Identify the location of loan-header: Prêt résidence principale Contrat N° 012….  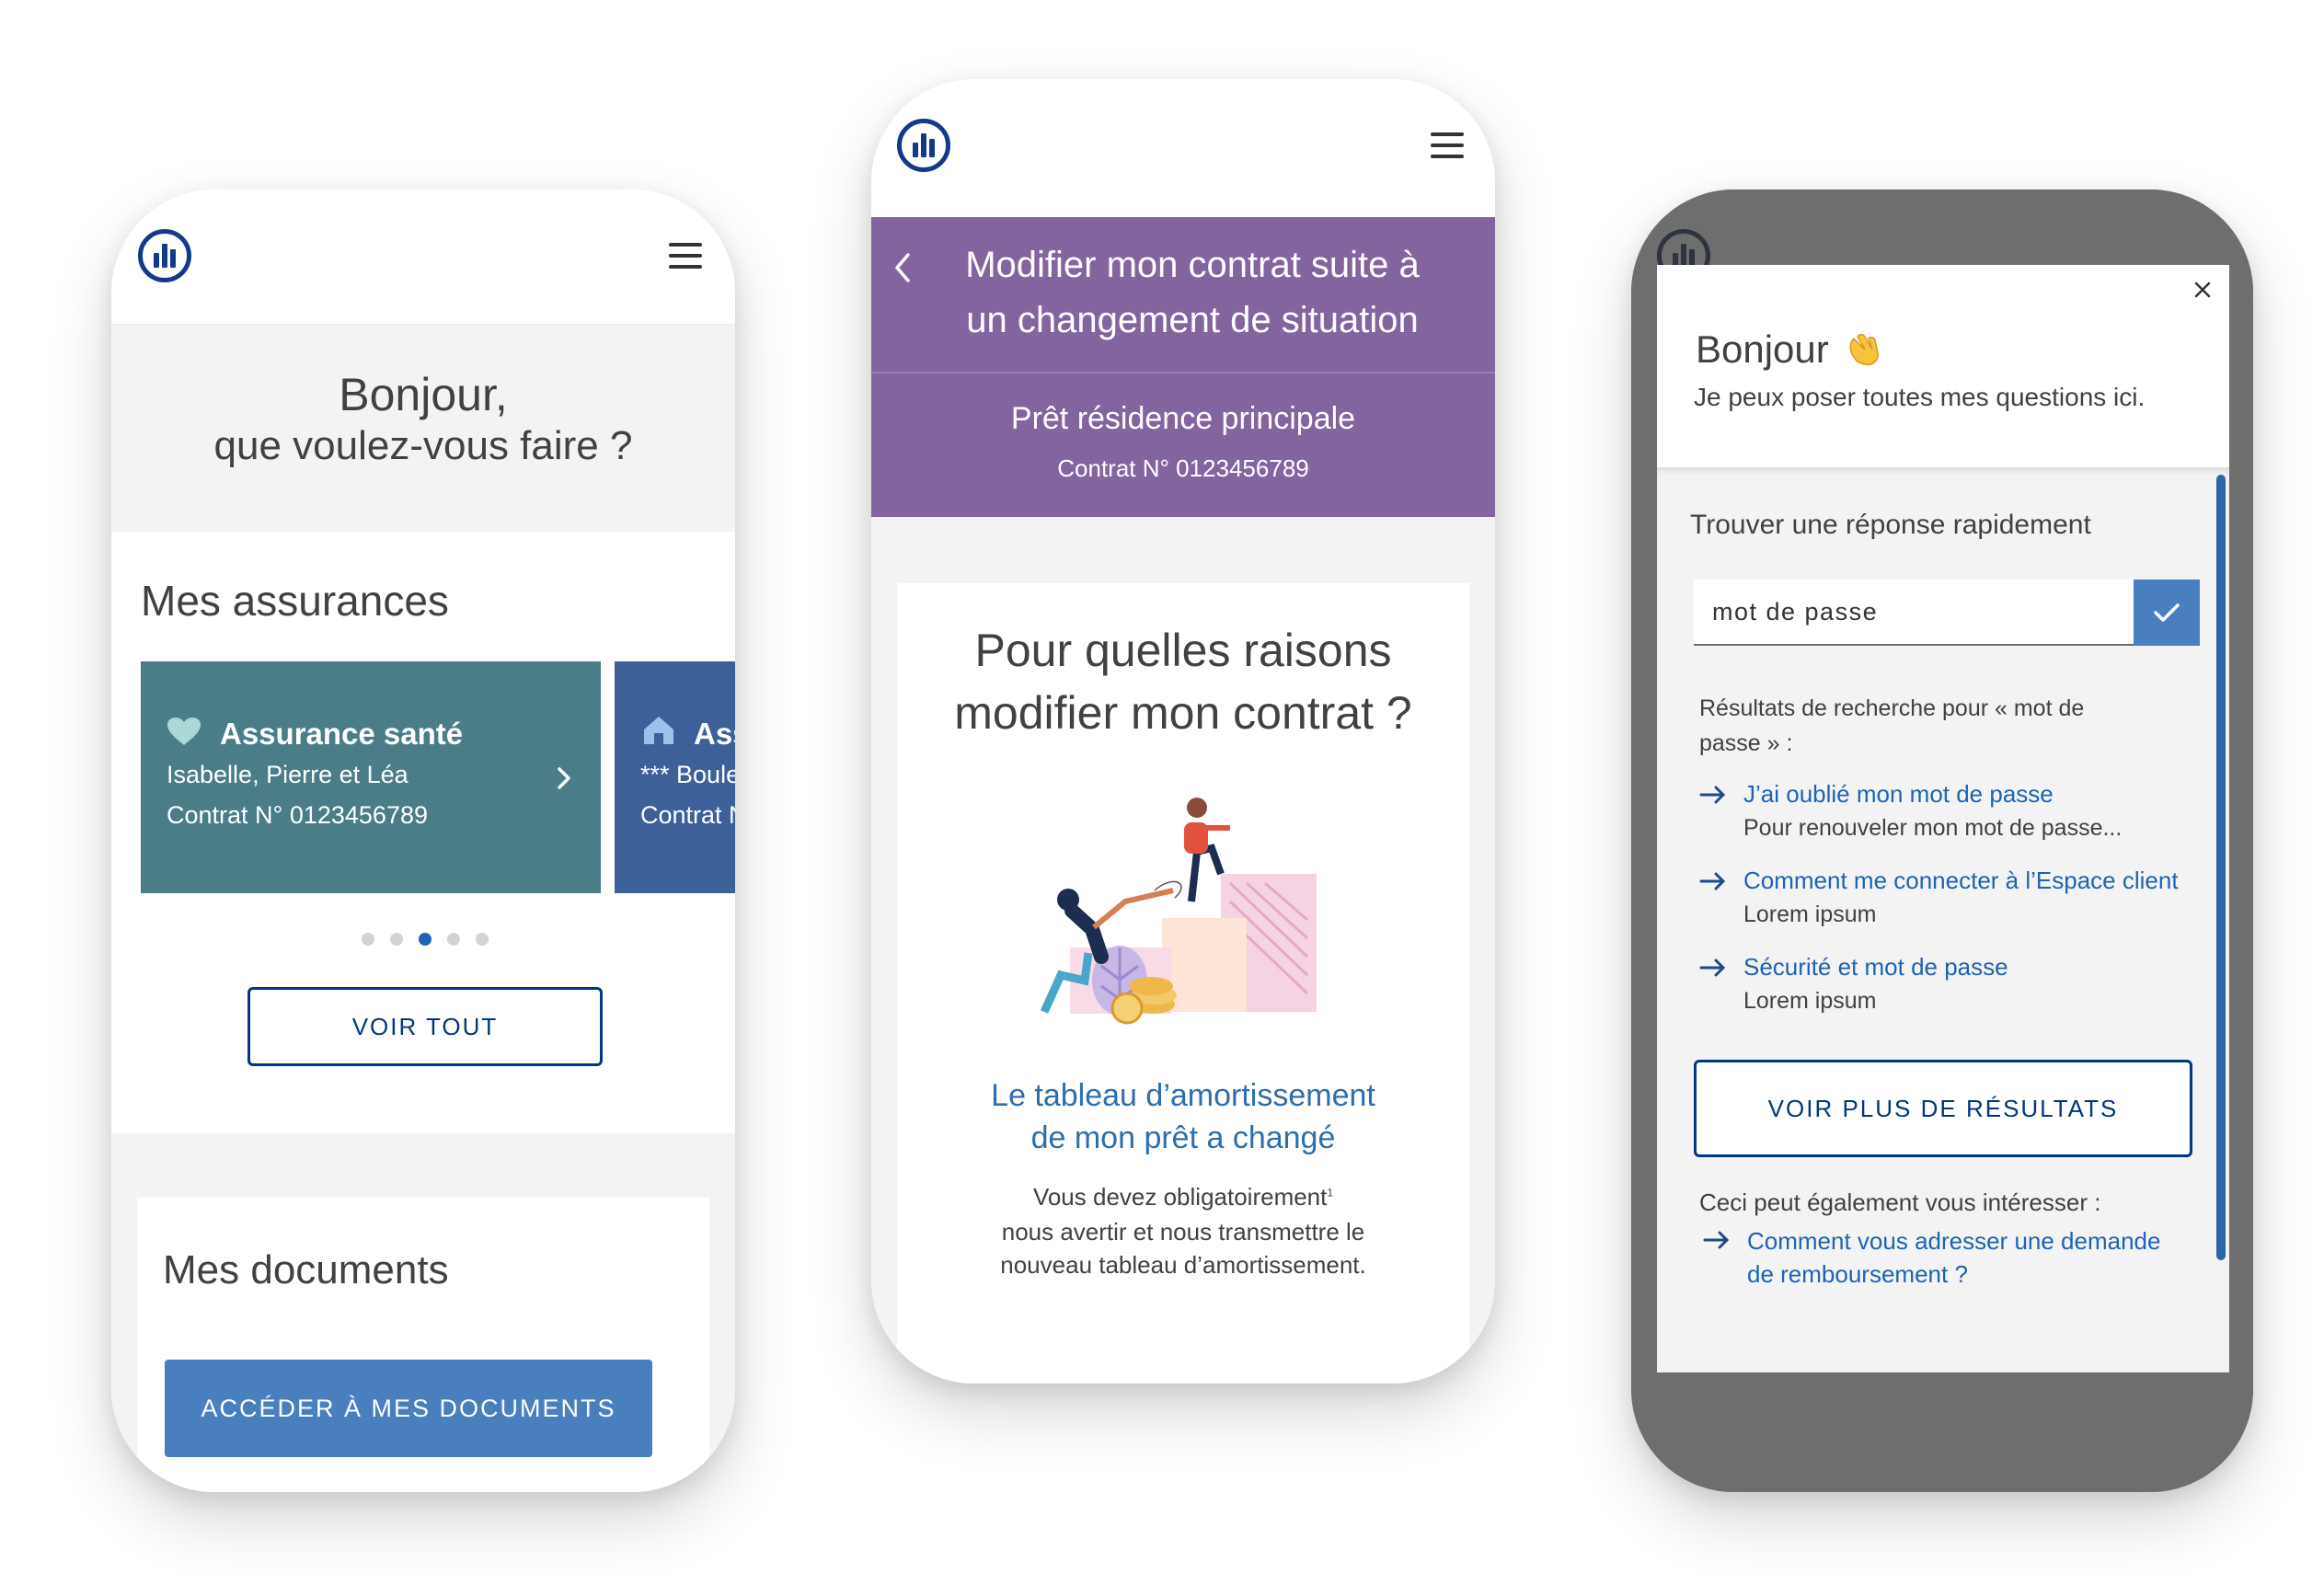
(1183, 445).